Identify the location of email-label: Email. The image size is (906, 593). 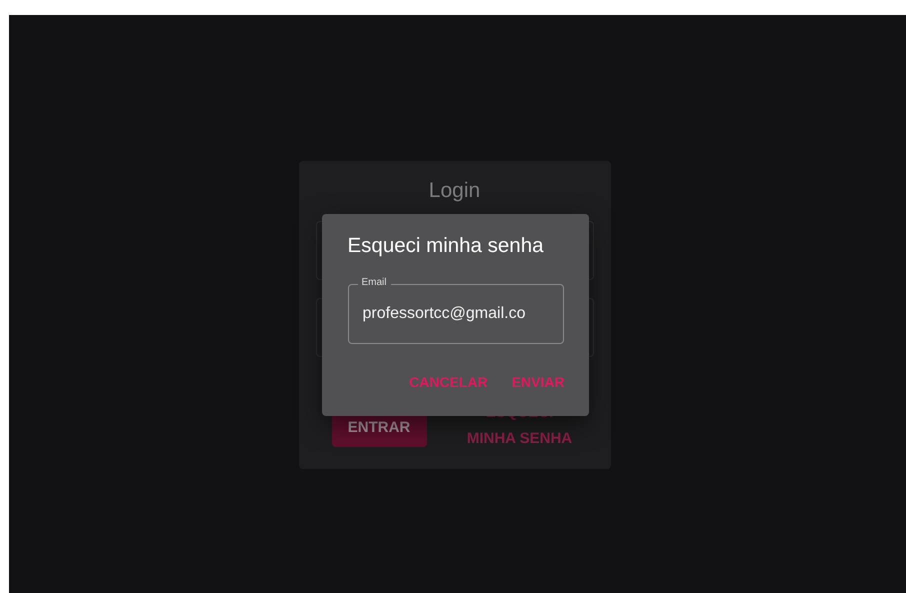
(374, 283).